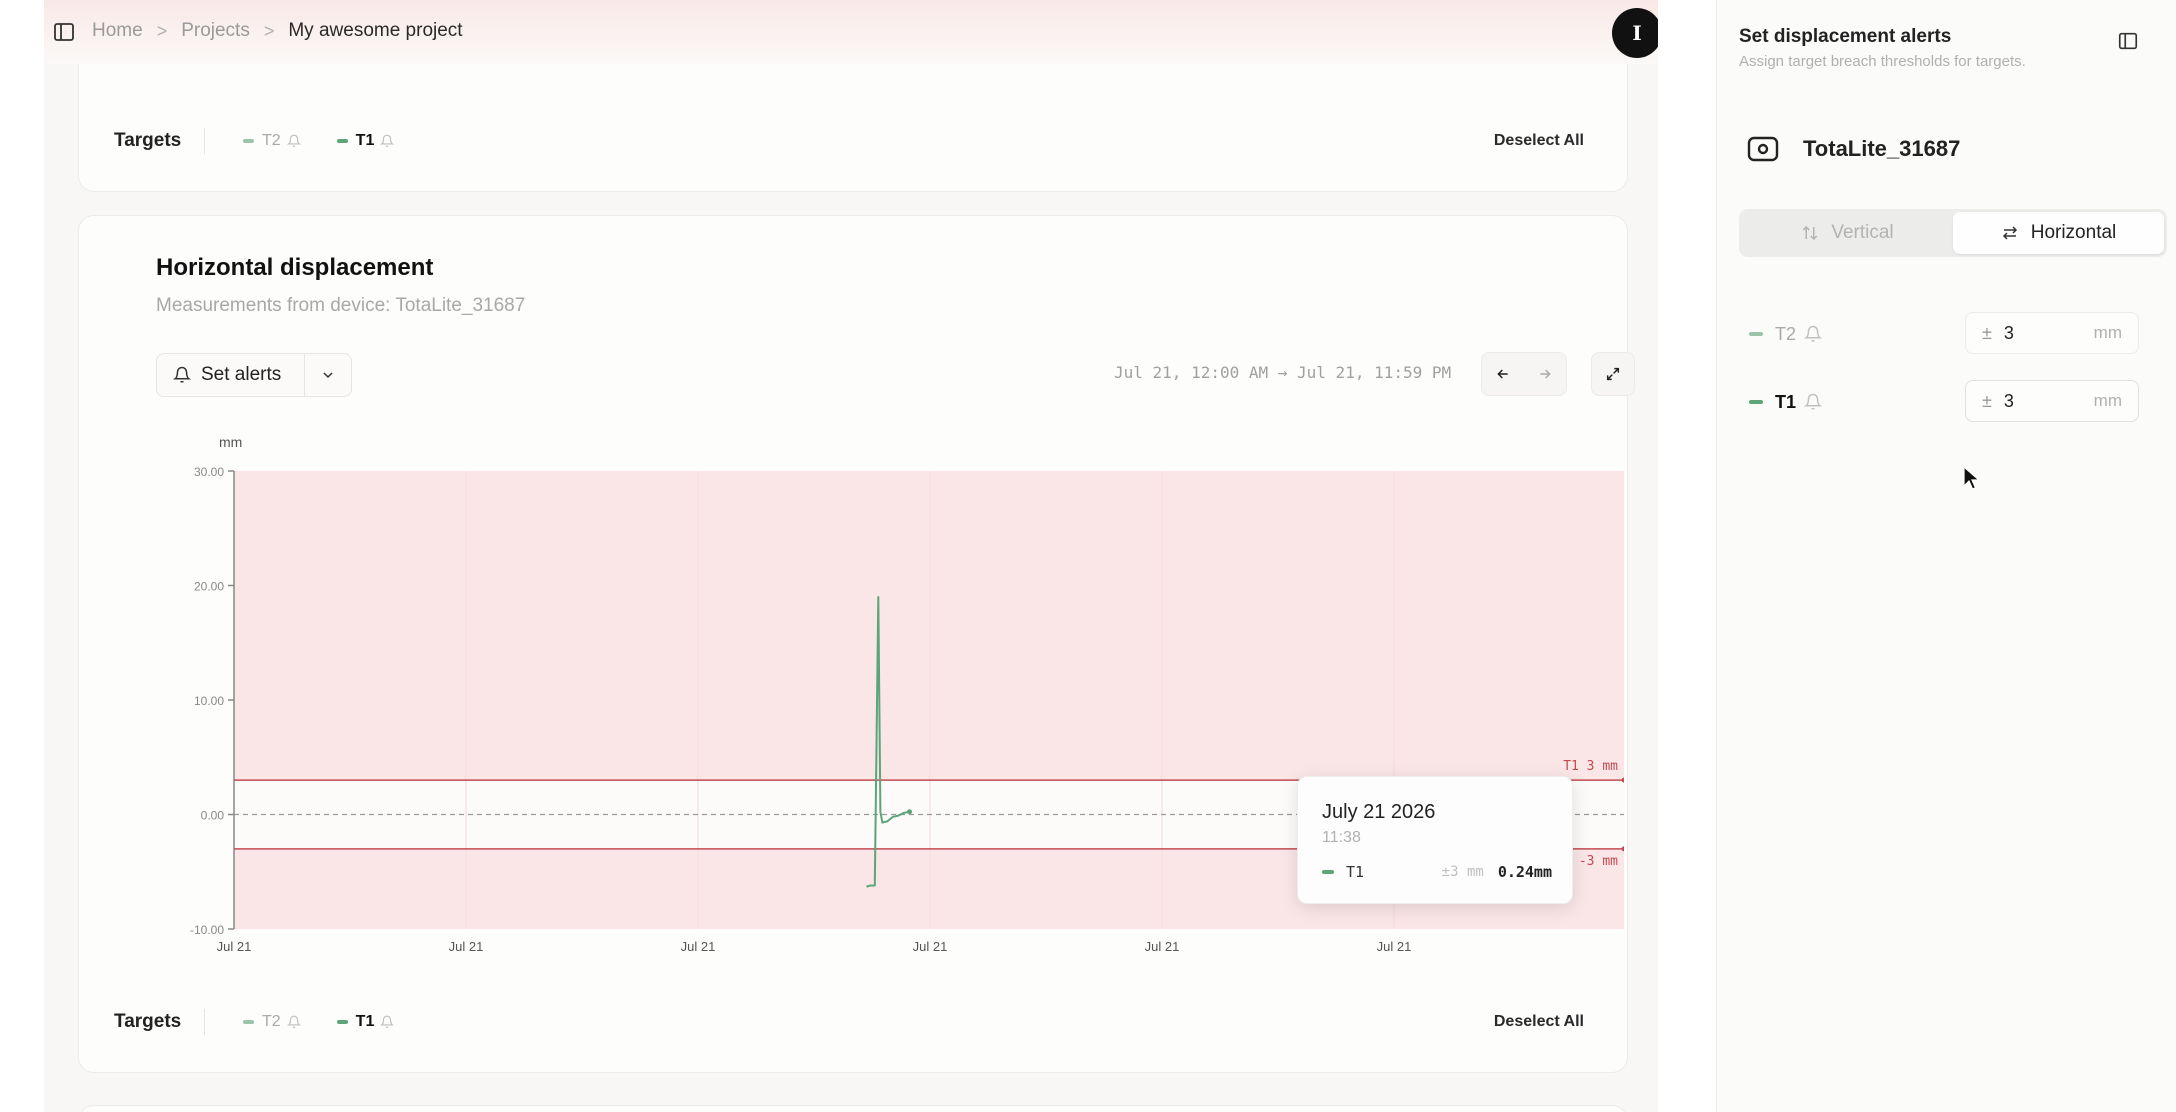  What do you see at coordinates (327, 375) in the screenshot?
I see `set-alerts-dropdown-toggle` at bounding box center [327, 375].